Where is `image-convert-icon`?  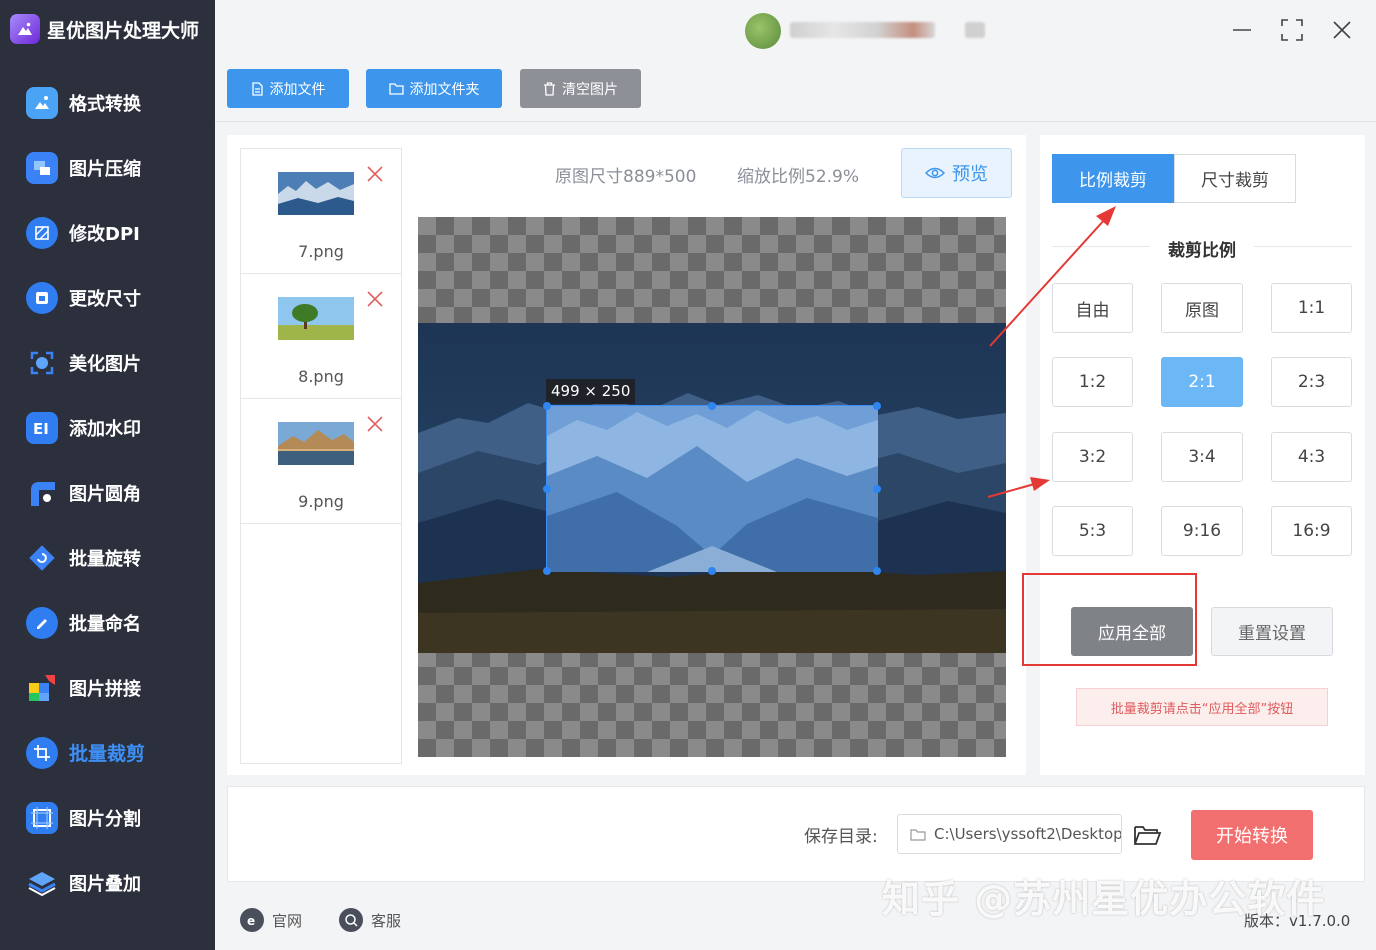 image-convert-icon is located at coordinates (42, 102).